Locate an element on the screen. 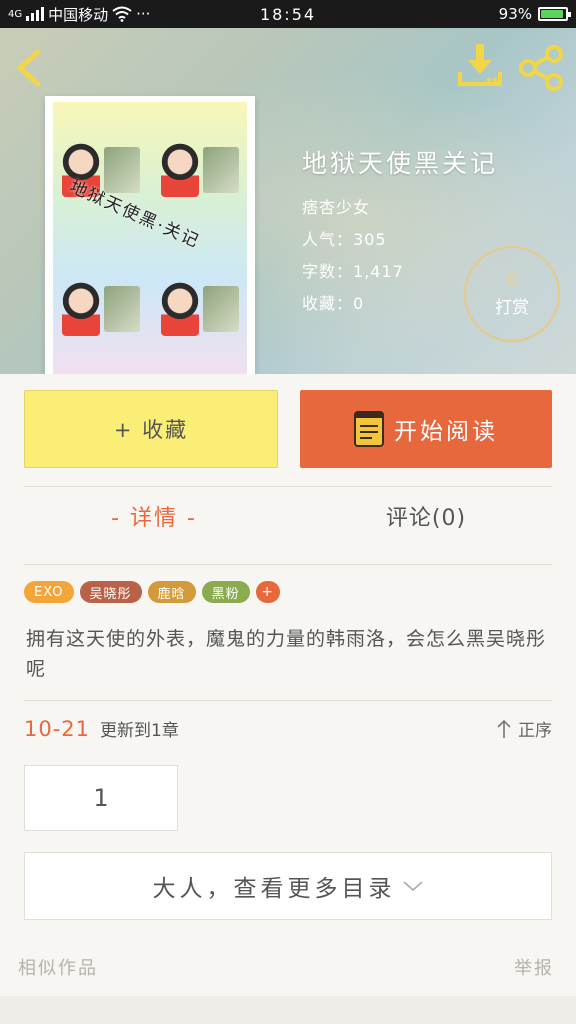  download-button is located at coordinates (480, 66).